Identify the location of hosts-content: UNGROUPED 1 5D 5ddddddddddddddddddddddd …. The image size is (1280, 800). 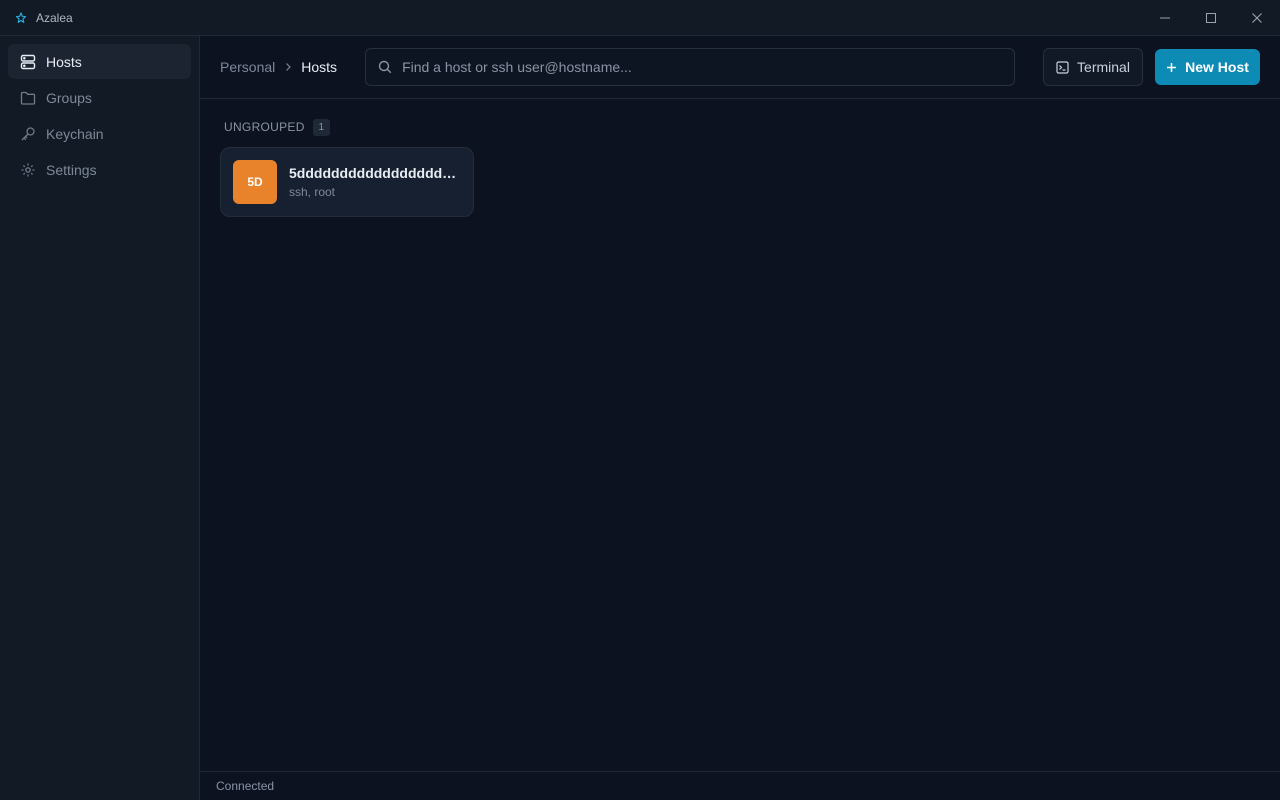
(740, 167).